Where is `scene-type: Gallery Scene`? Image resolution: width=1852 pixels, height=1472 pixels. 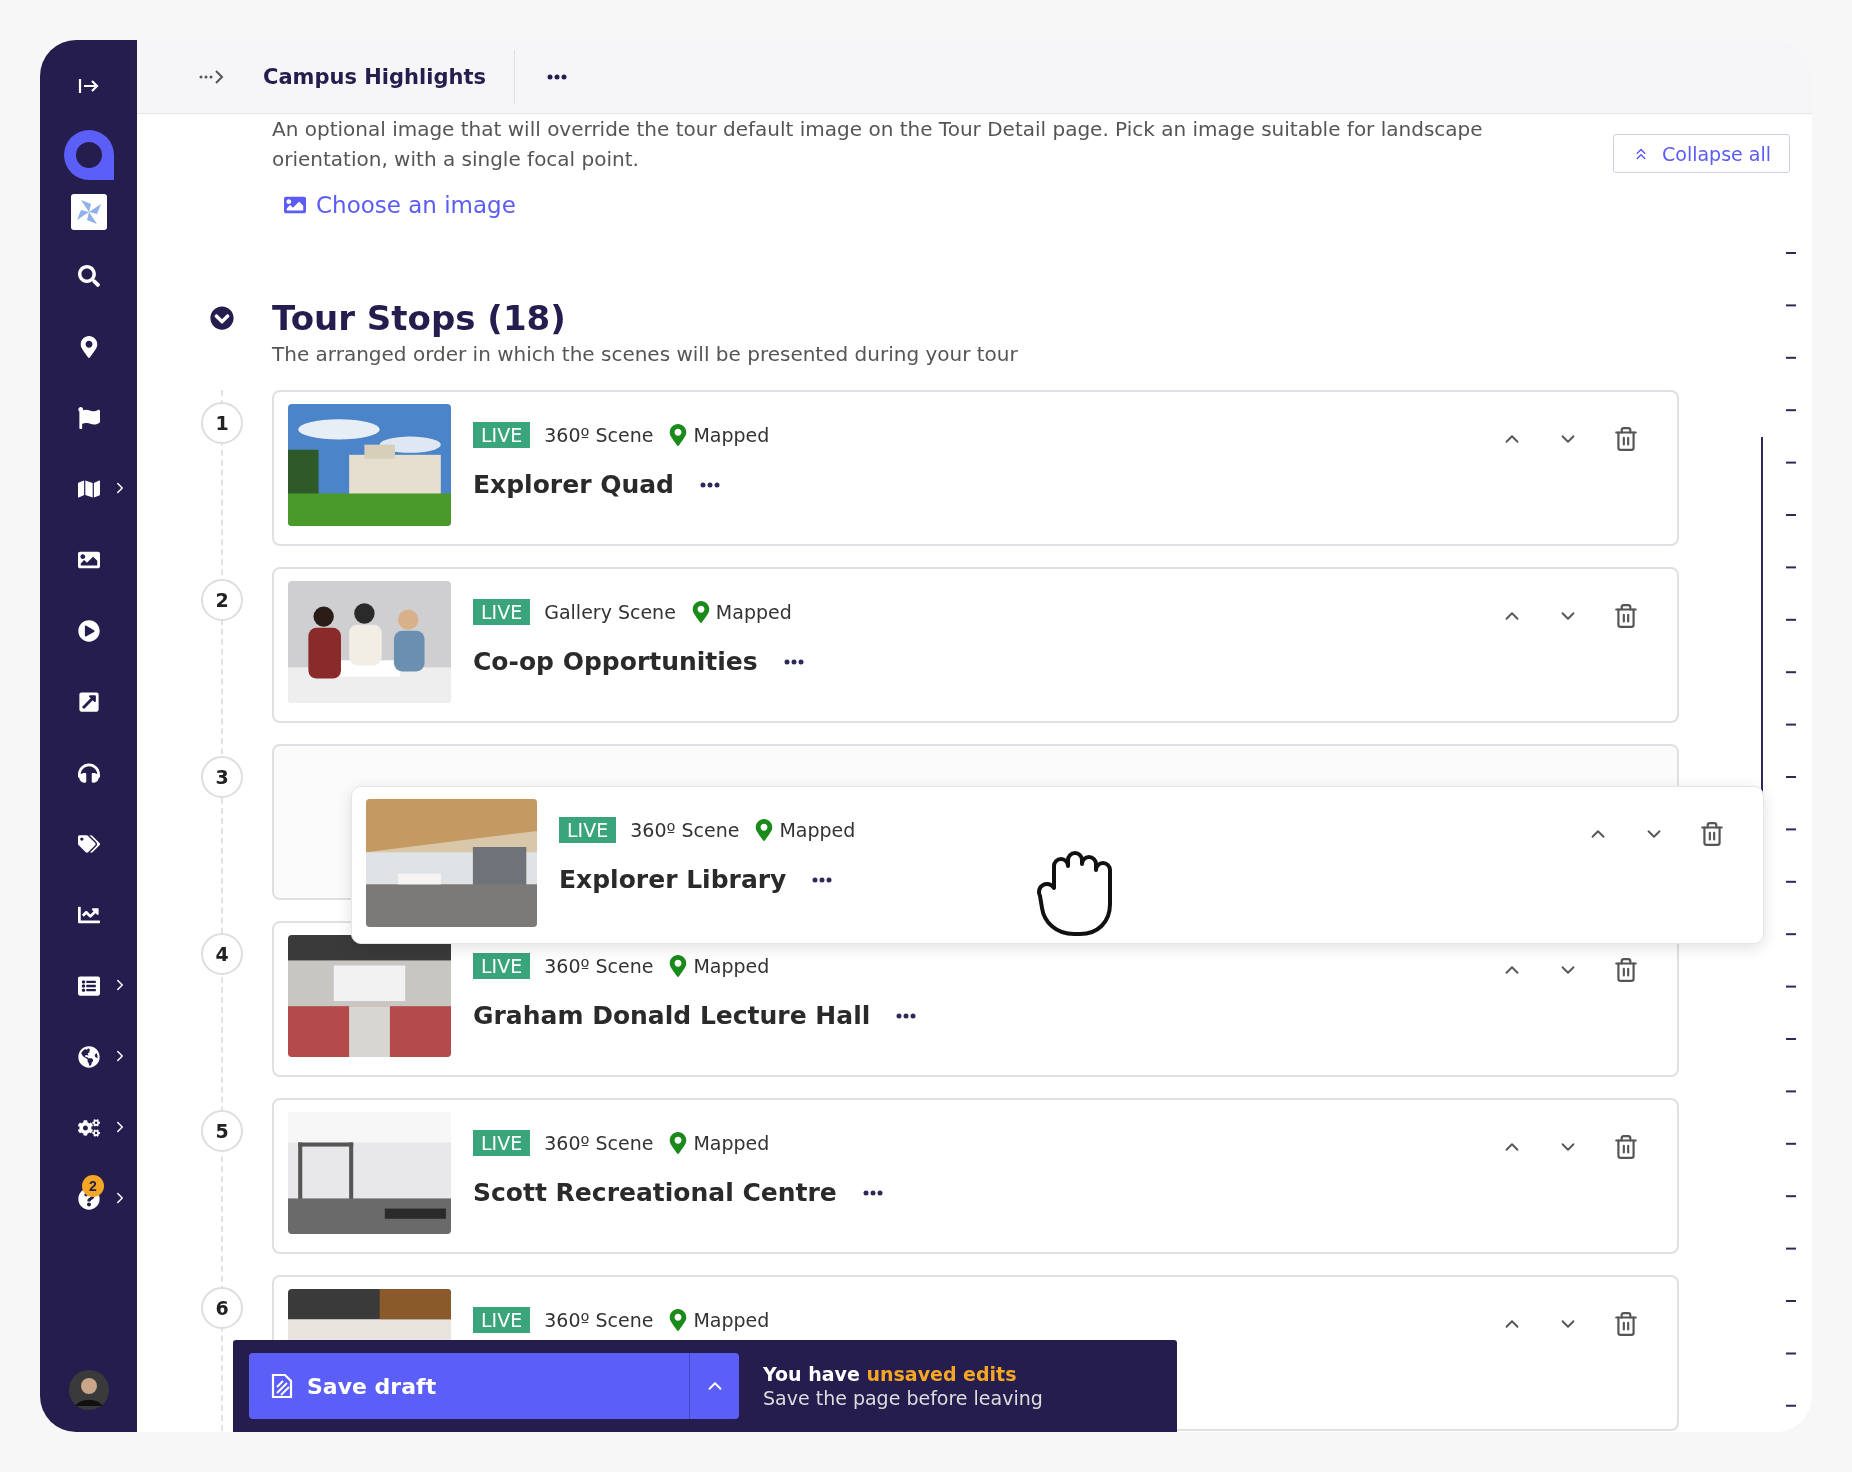 scene-type: Gallery Scene is located at coordinates (610, 612).